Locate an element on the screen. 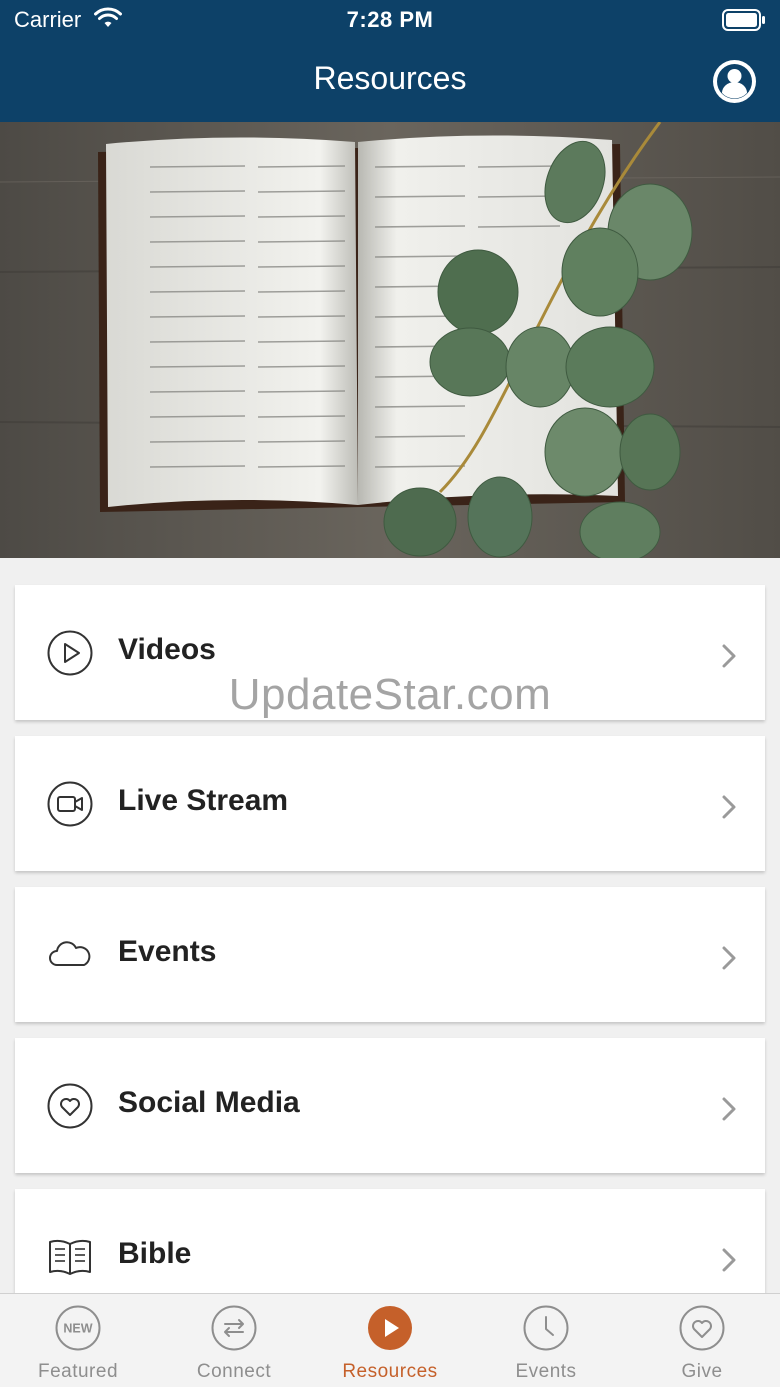 Image resolution: width=780 pixels, height=1387 pixels. tab-give: Give is located at coordinates (702, 1340).